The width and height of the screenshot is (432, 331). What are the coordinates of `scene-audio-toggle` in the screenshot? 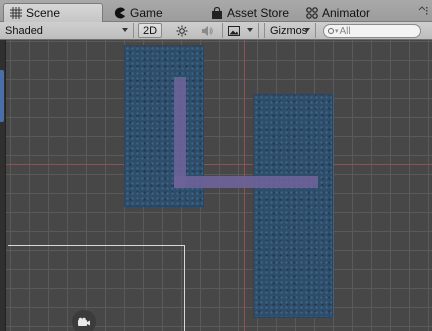 It's located at (207, 30).